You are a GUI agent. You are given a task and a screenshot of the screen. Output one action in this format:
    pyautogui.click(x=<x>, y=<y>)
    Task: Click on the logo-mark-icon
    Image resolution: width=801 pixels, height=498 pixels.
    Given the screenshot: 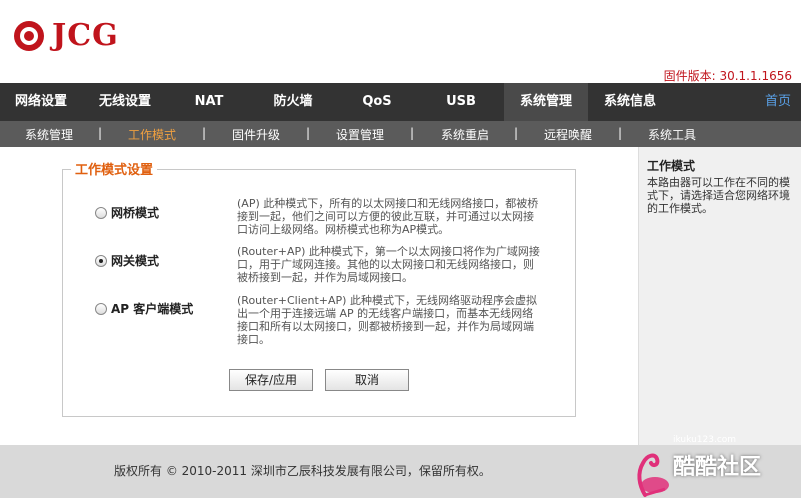 What is the action you would take?
    pyautogui.click(x=29, y=35)
    